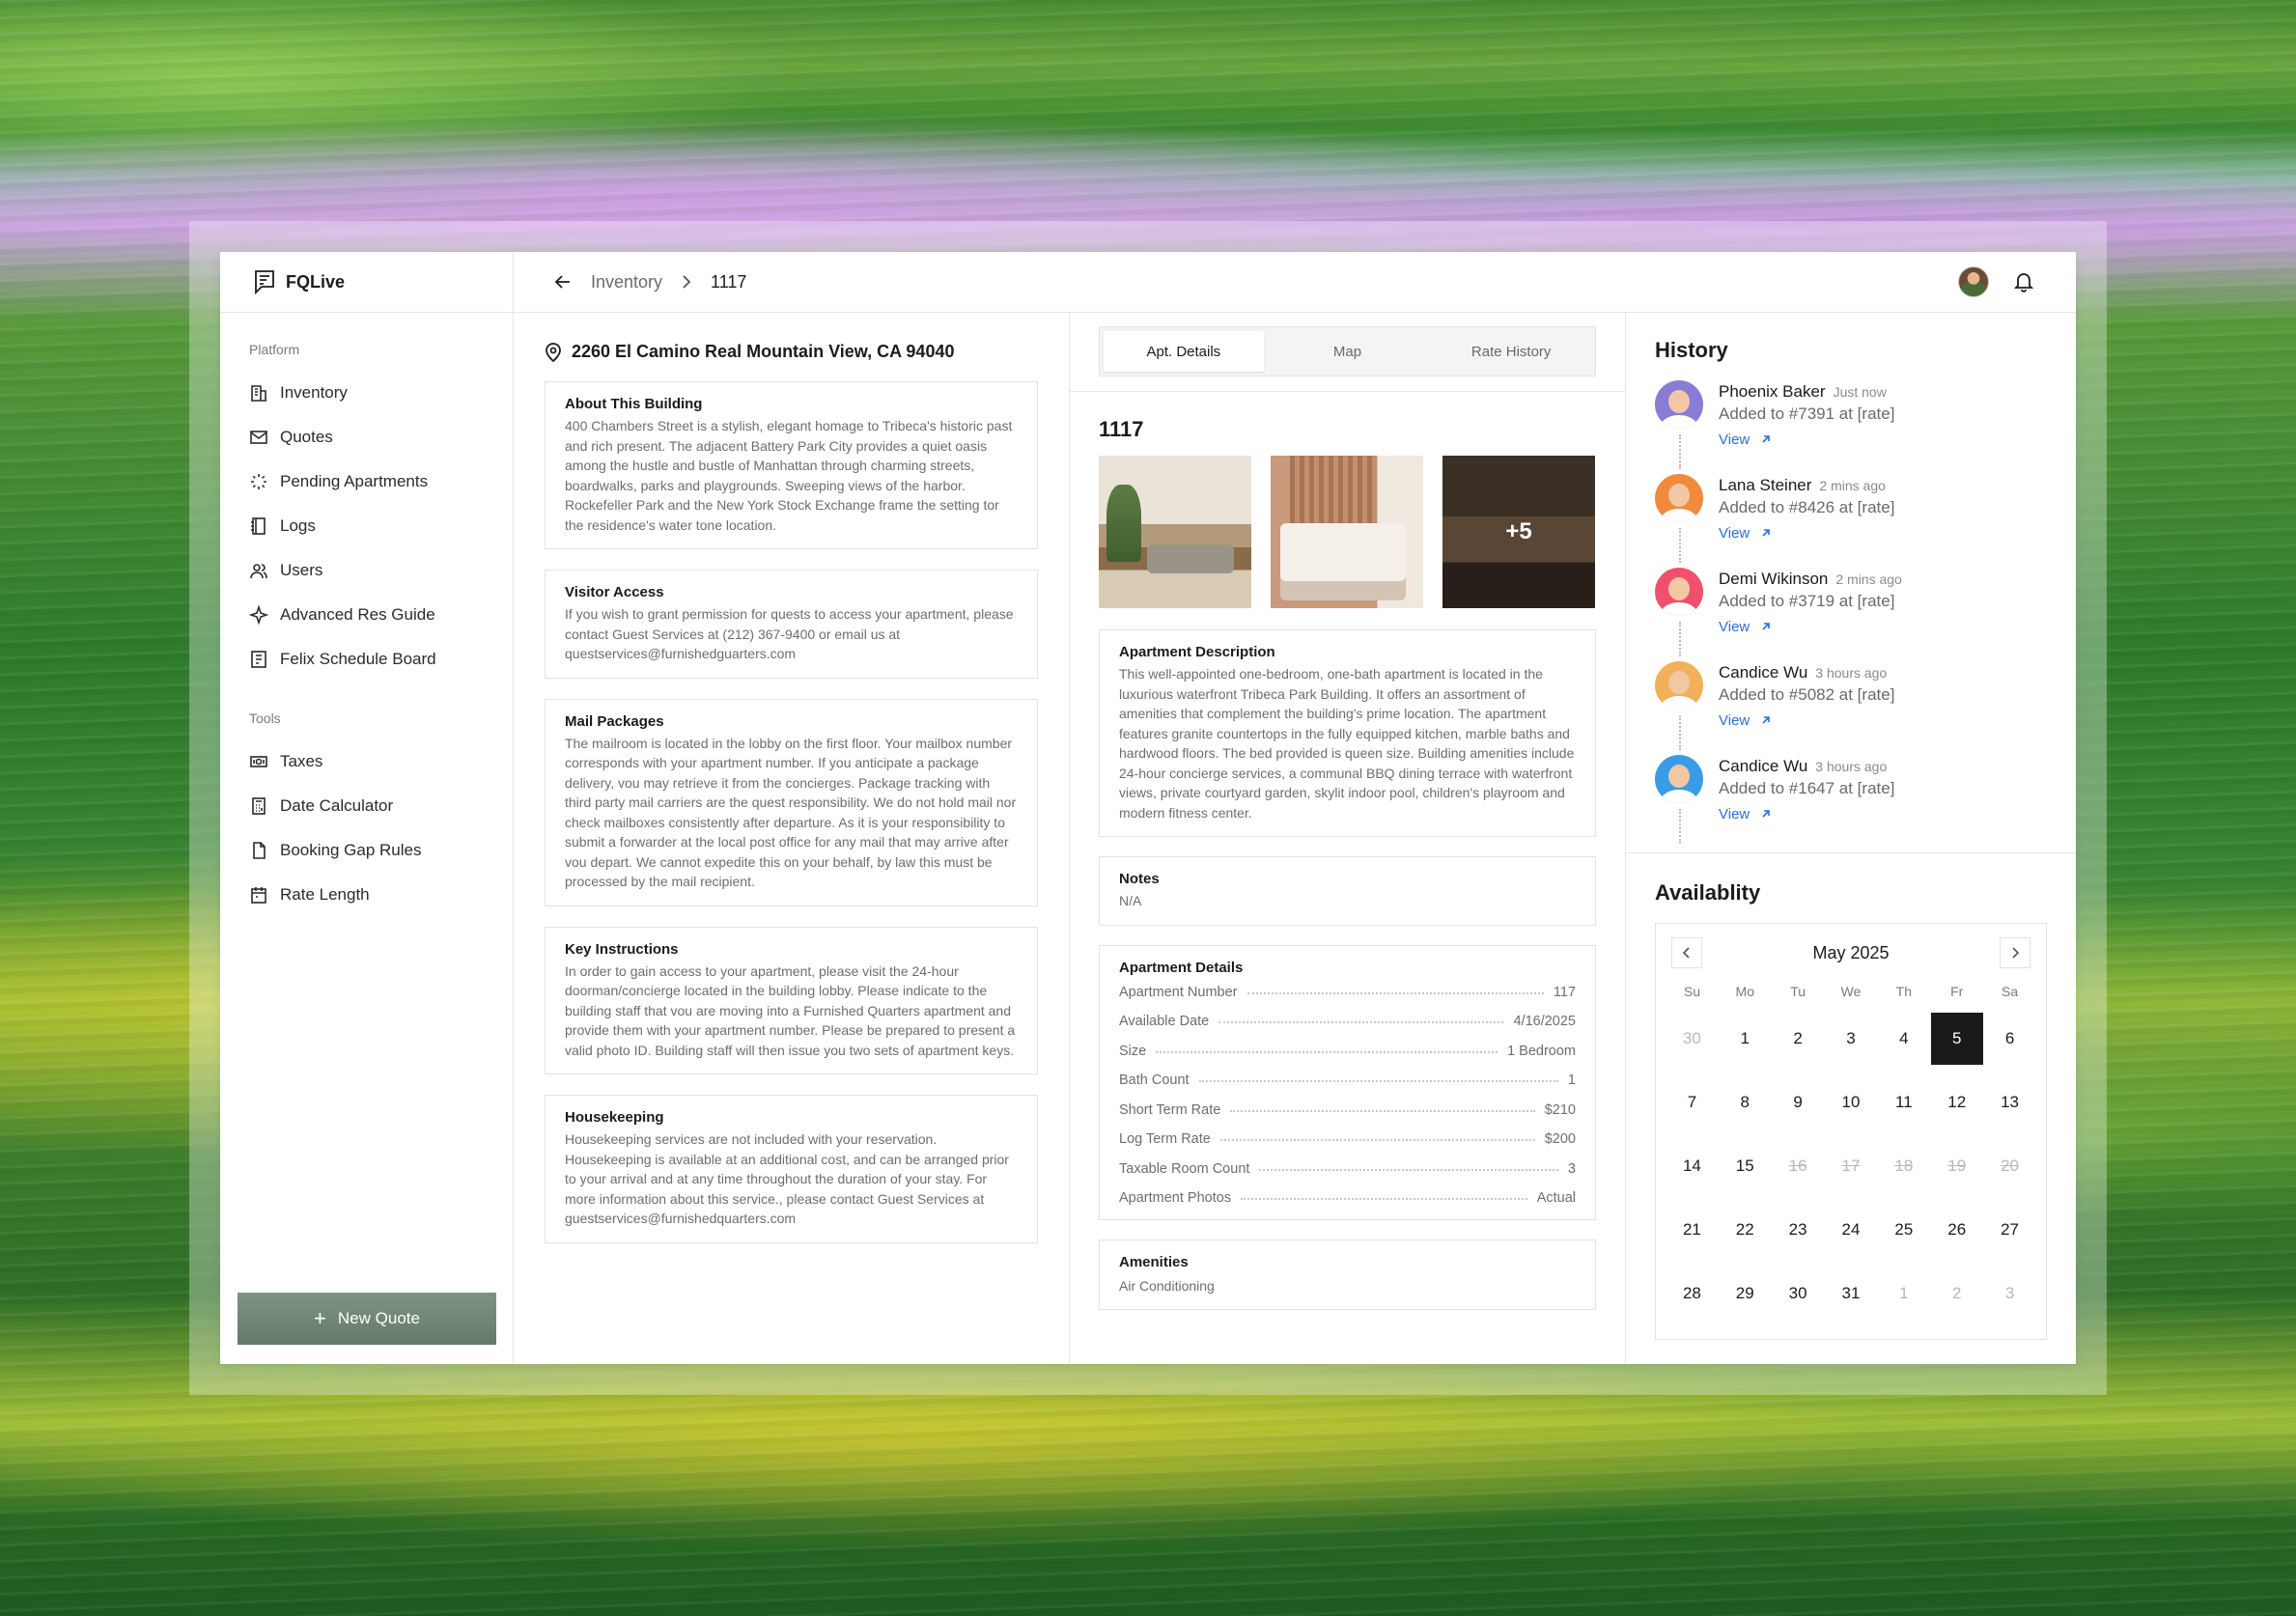 This screenshot has height=1616, width=2296. What do you see at coordinates (622, 949) in the screenshot?
I see `card-title: Key Instructions` at bounding box center [622, 949].